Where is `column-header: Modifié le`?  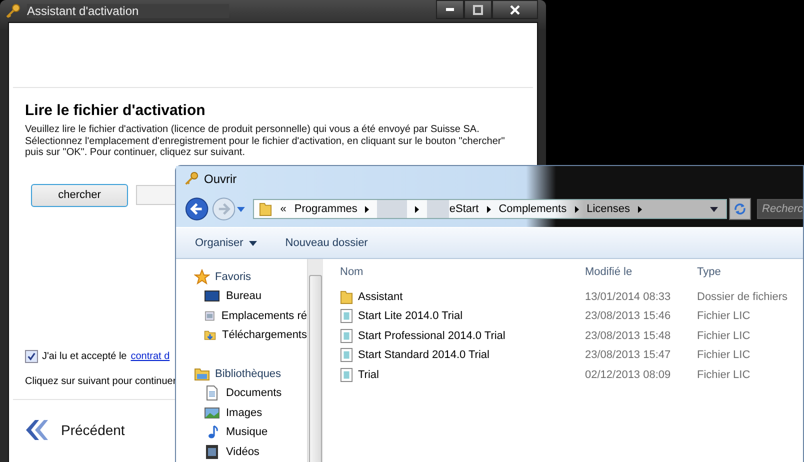
column-header: Modifié le is located at coordinates (641, 272).